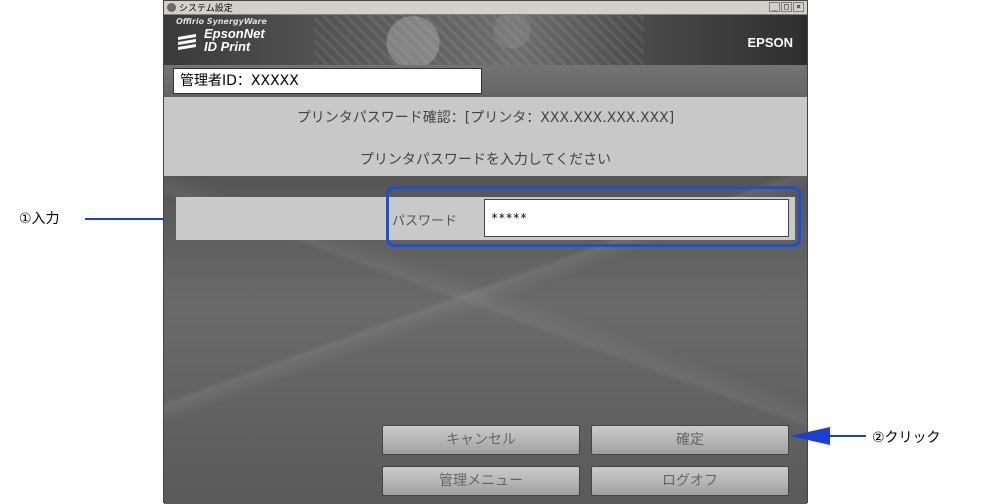  I want to click on maximize-button: □, so click(786, 7).